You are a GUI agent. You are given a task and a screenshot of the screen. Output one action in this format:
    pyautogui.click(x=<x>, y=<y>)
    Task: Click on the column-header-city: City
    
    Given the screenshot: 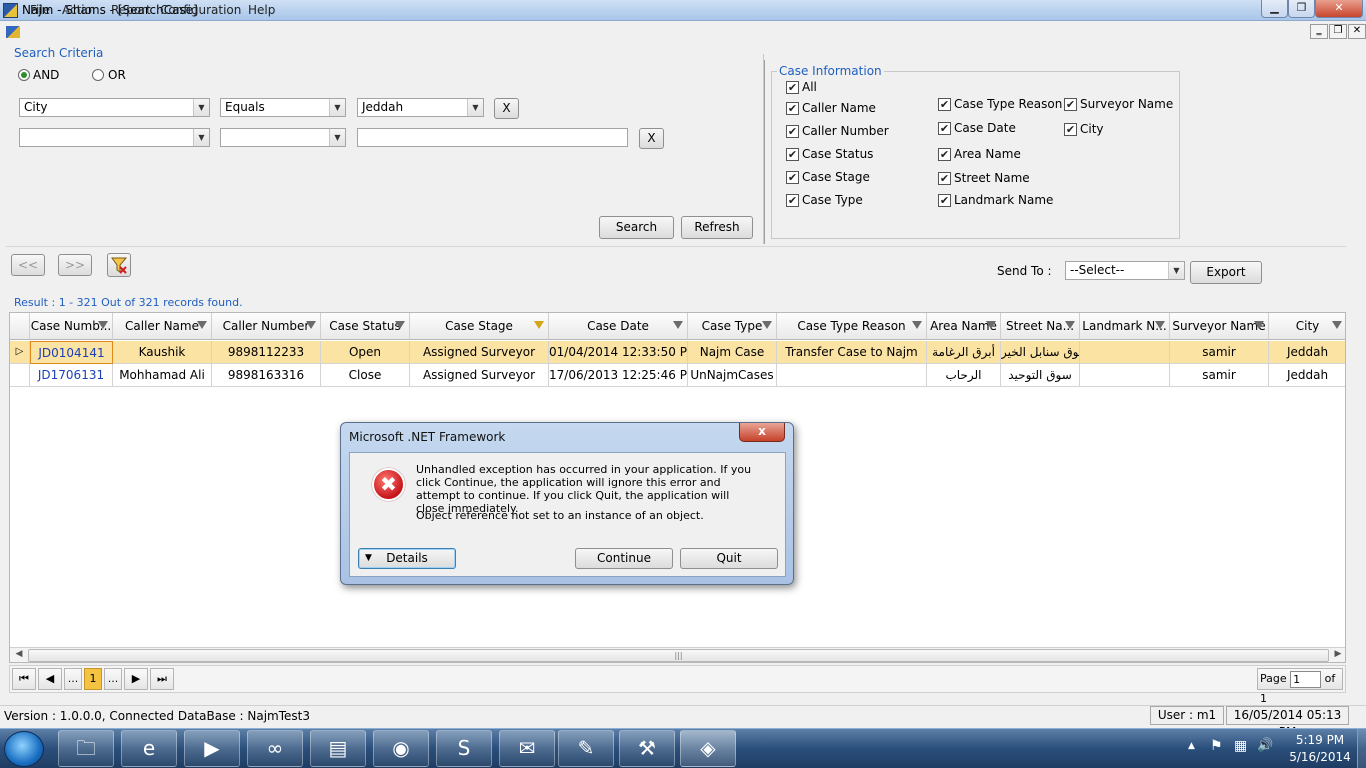 What is the action you would take?
    pyautogui.click(x=1307, y=326)
    